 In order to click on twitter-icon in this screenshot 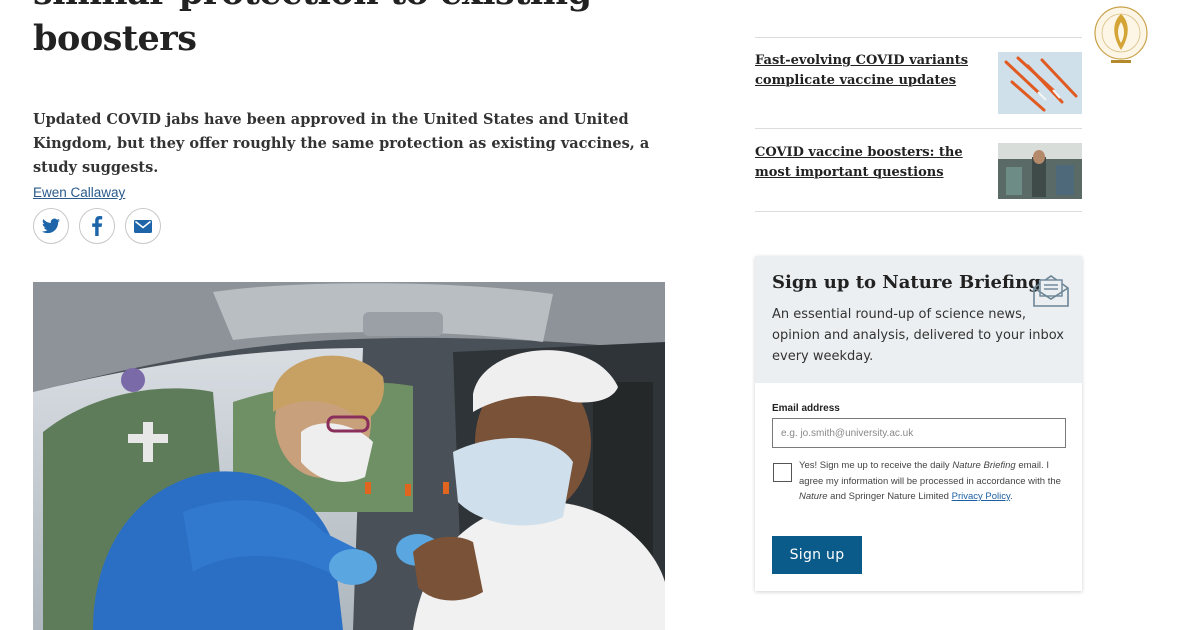, I will do `click(51, 226)`.